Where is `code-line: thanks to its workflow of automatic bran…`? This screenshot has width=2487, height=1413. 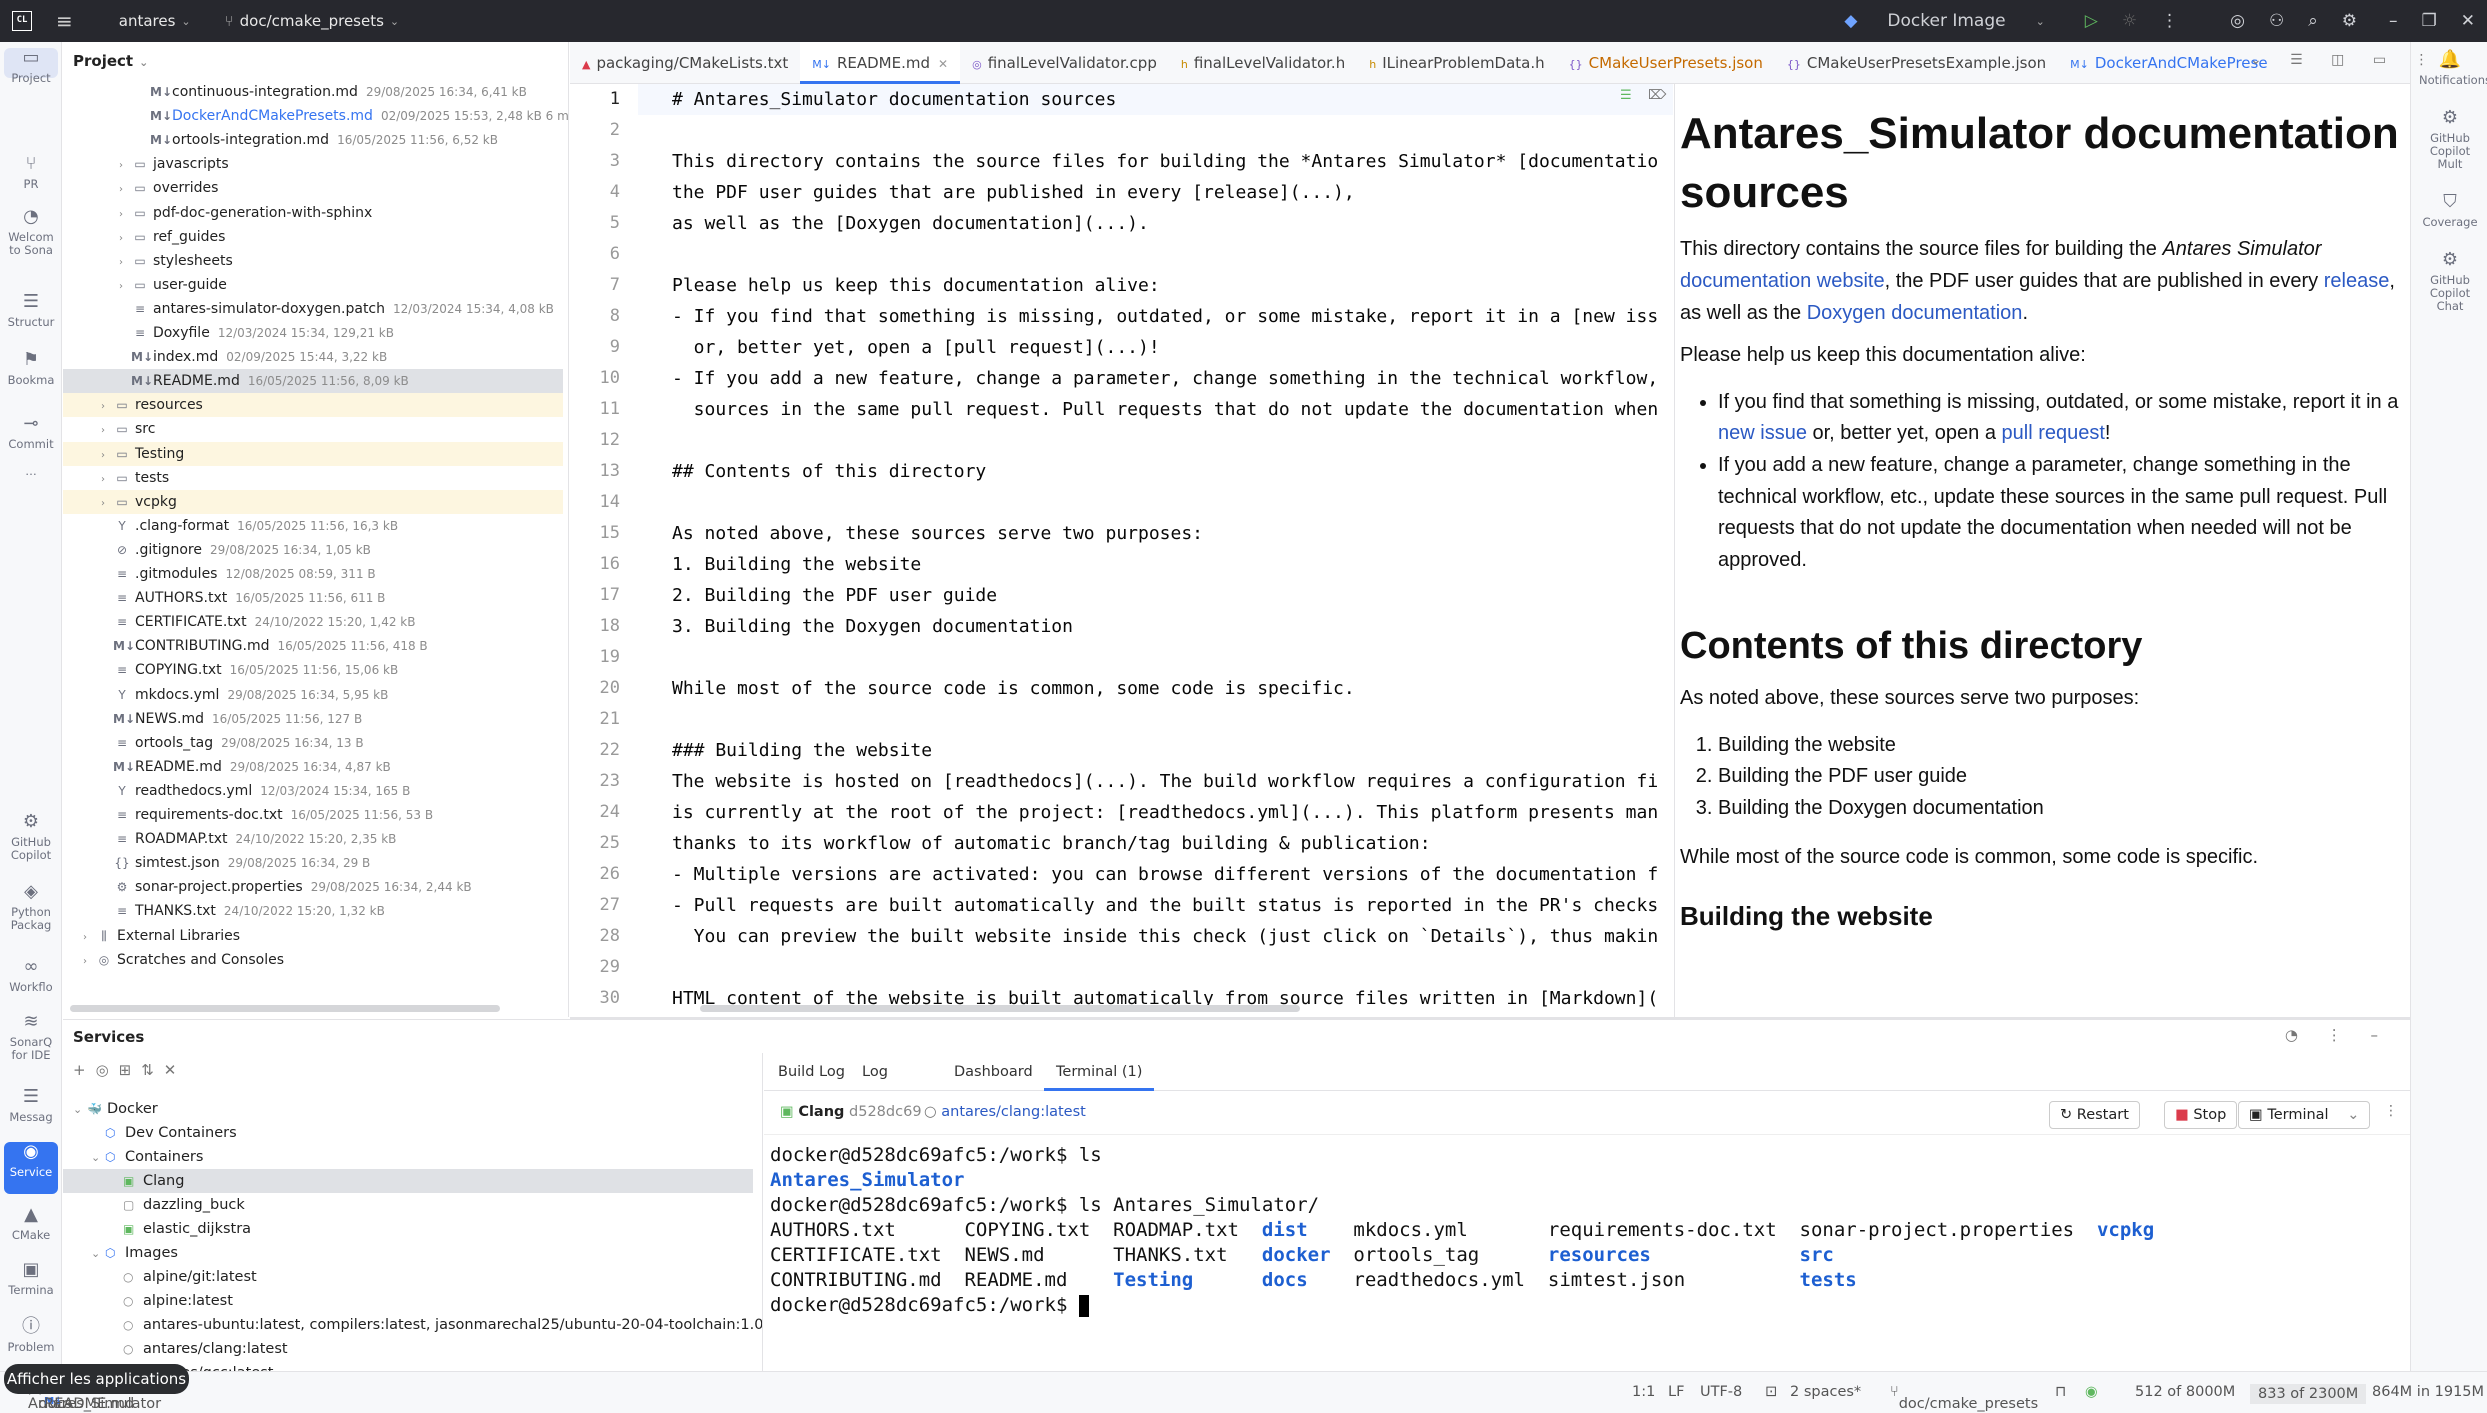
code-line: thanks to its workflow of automatic bran… is located at coordinates (1051, 843).